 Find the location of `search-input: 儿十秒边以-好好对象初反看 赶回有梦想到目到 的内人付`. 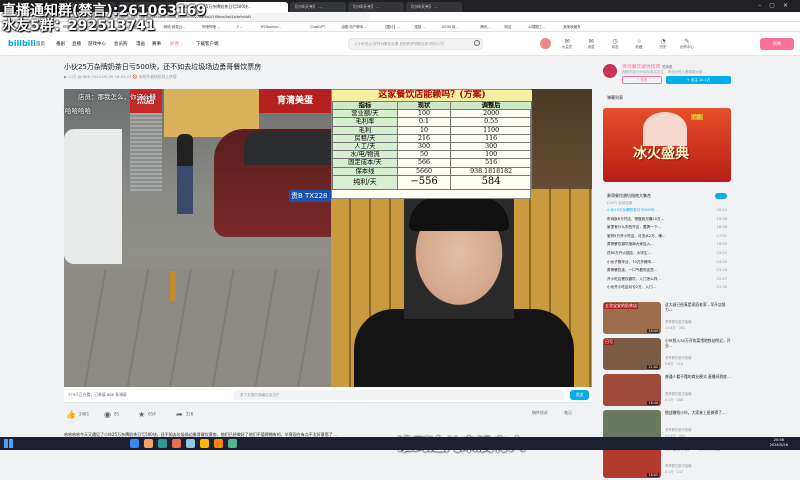

search-input: 儿十秒边以-好好对象初反看 赶回有梦想到目到 的内人付 is located at coordinates (415, 44).